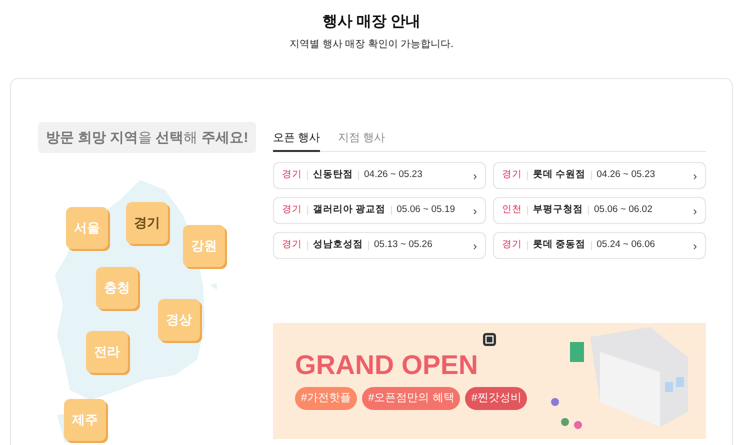  What do you see at coordinates (387, 366) in the screenshot?
I see `banner-headline: GRAND OPEN` at bounding box center [387, 366].